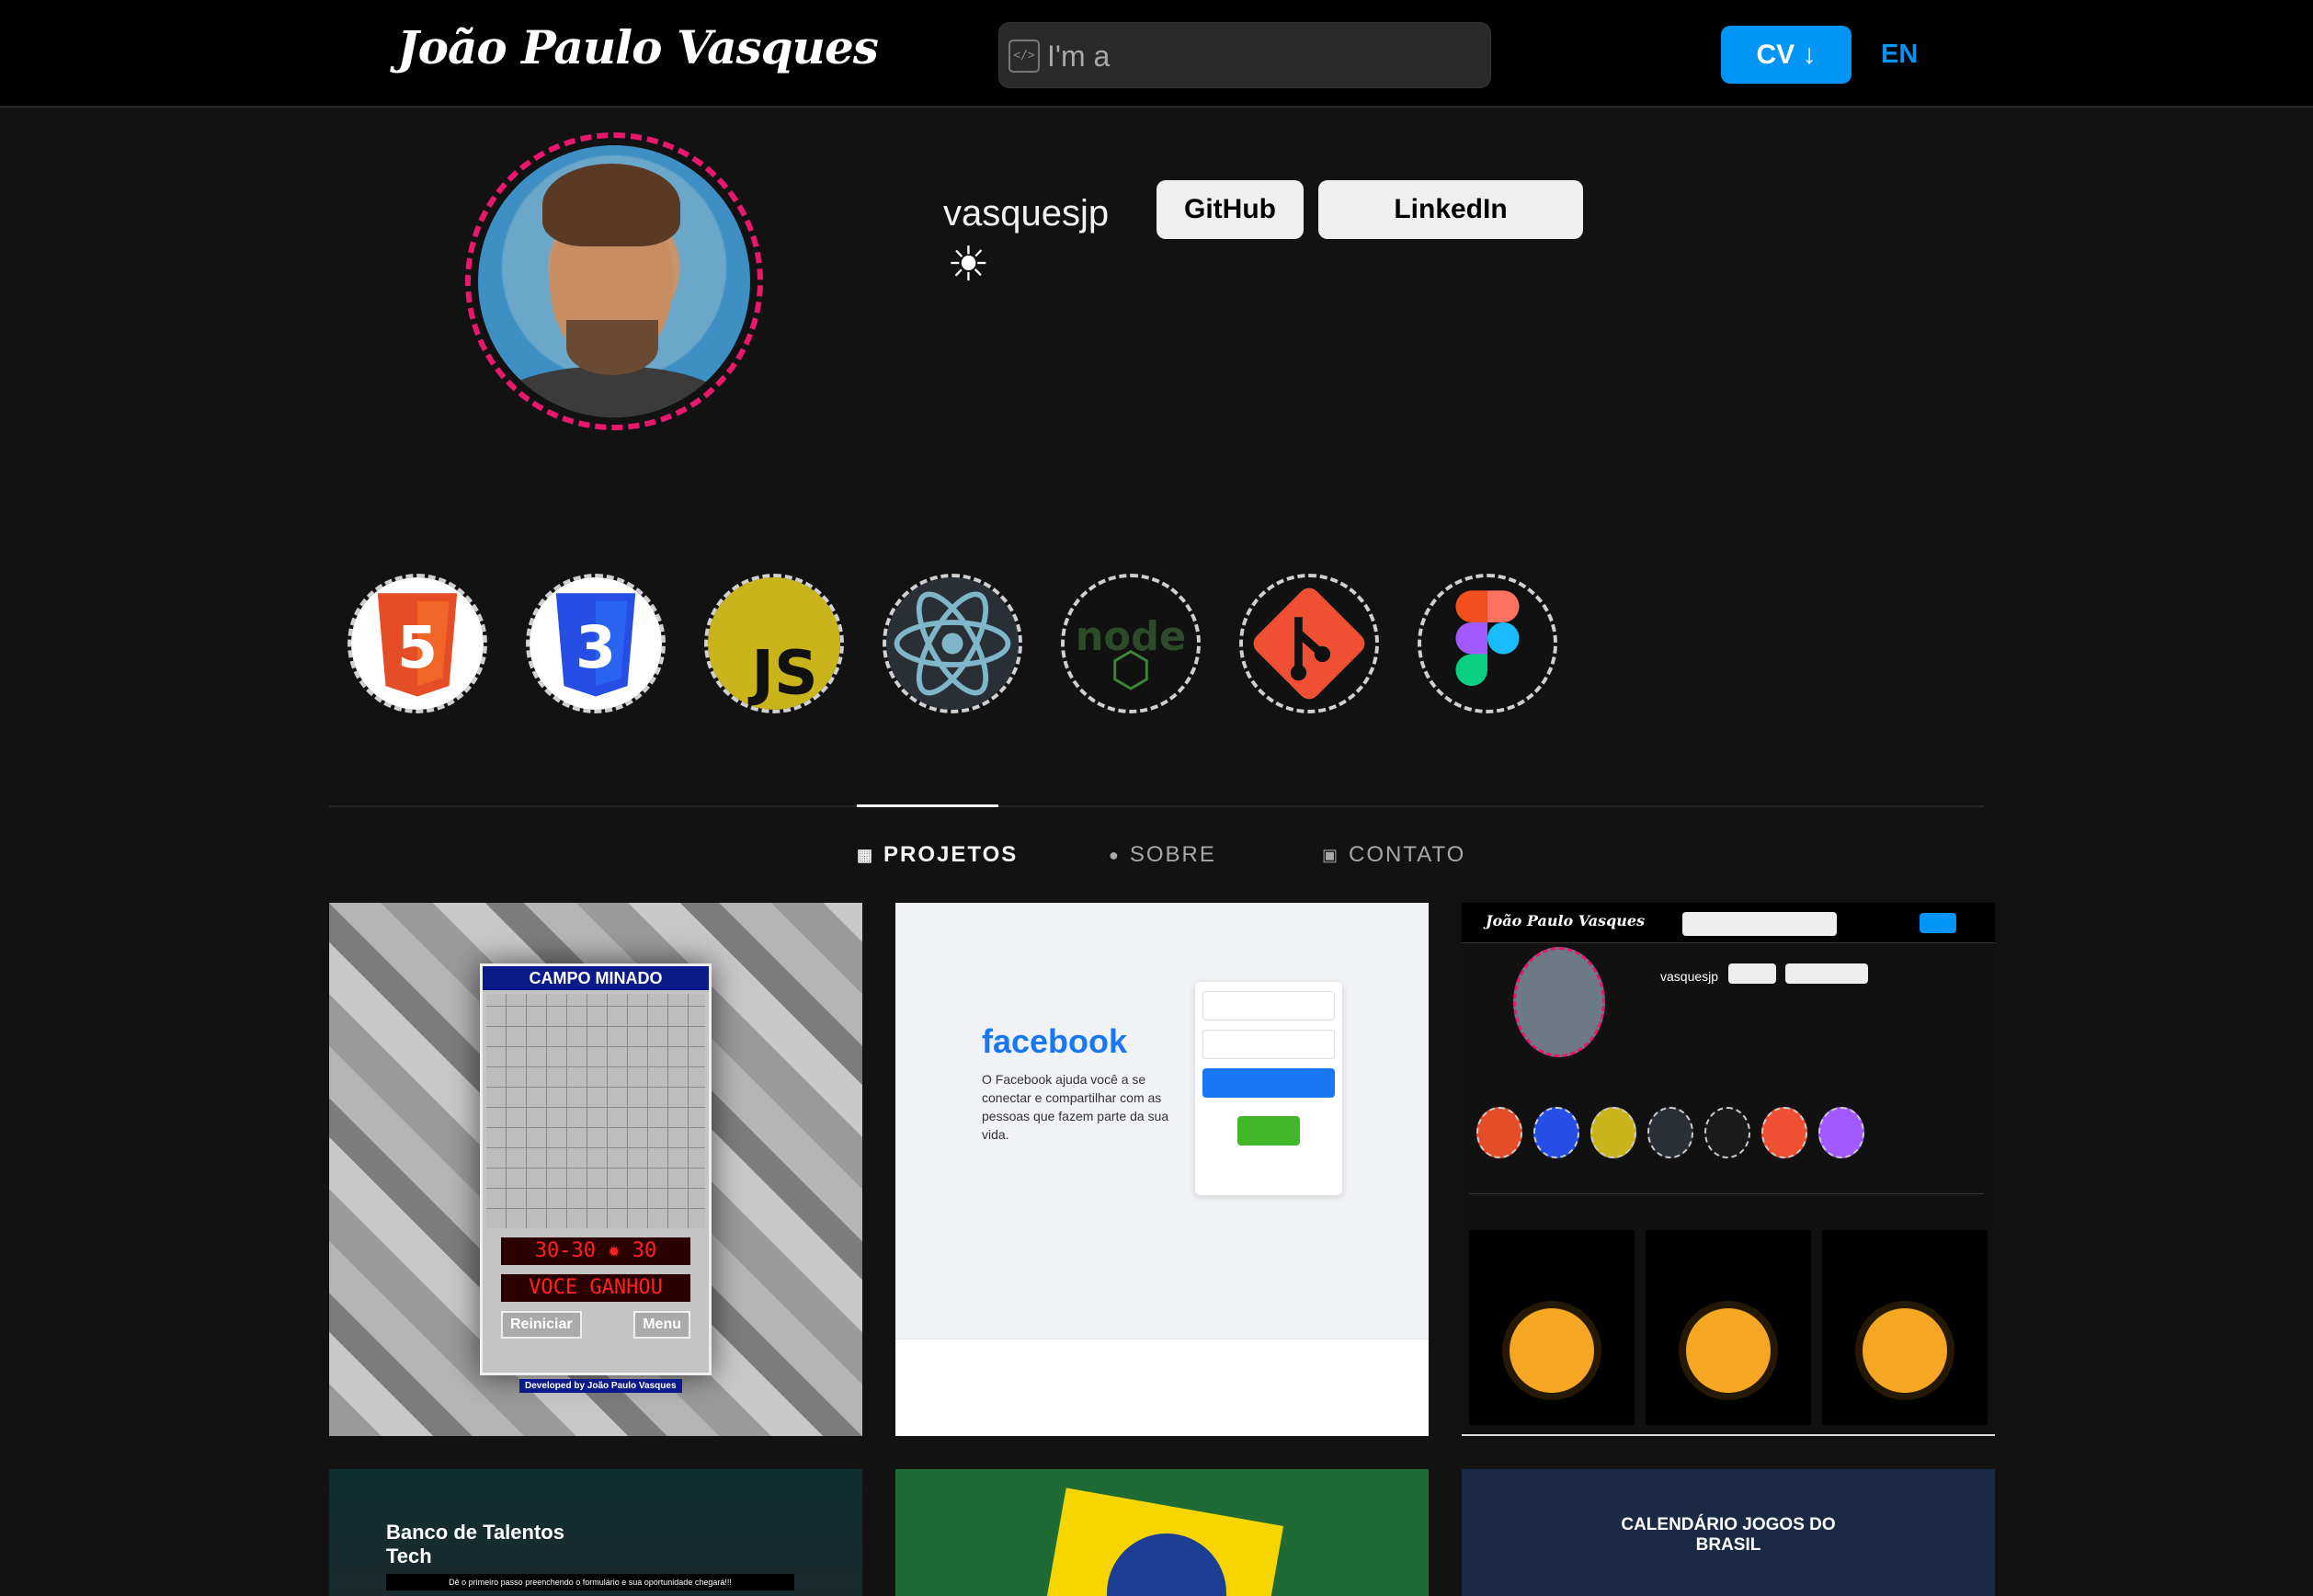  What do you see at coordinates (968, 265) in the screenshot?
I see `sun-icon: ☀` at bounding box center [968, 265].